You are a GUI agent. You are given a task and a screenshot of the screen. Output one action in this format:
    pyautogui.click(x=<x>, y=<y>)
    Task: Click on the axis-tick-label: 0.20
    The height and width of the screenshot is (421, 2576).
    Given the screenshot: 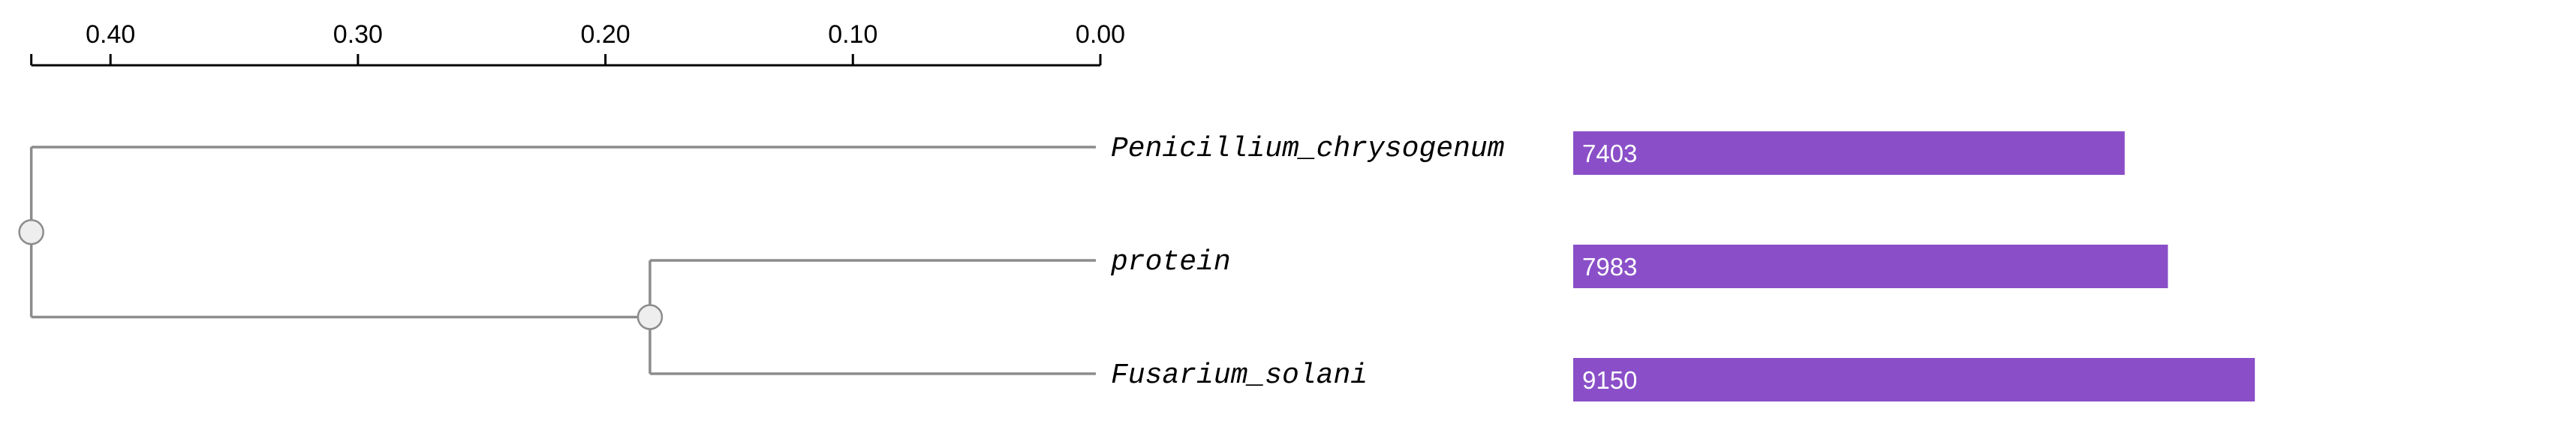 What is the action you would take?
    pyautogui.click(x=605, y=34)
    